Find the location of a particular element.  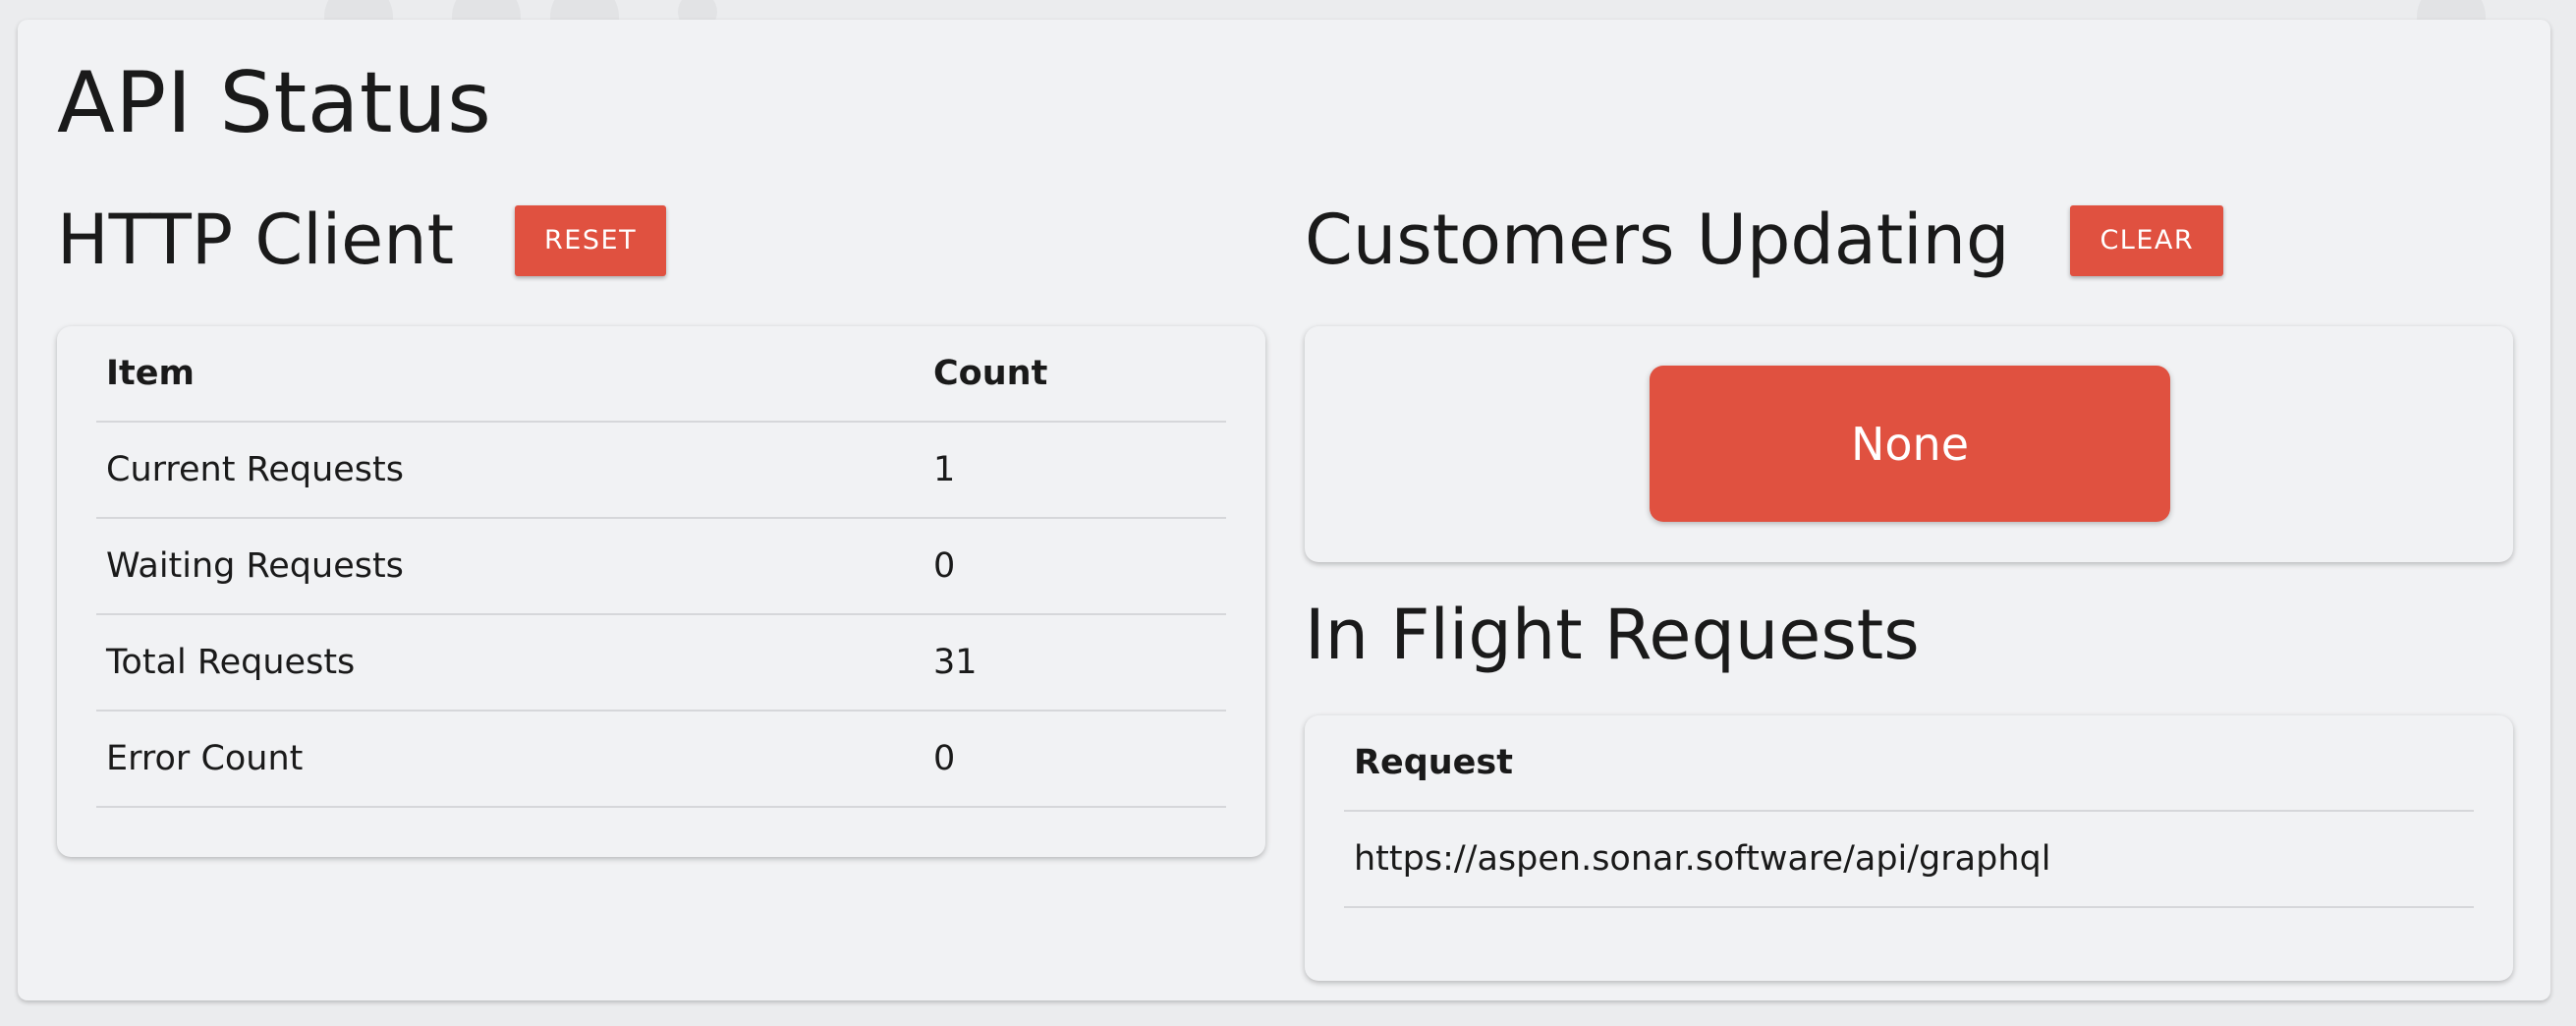

table-row: Error Count 0 is located at coordinates (661, 759).